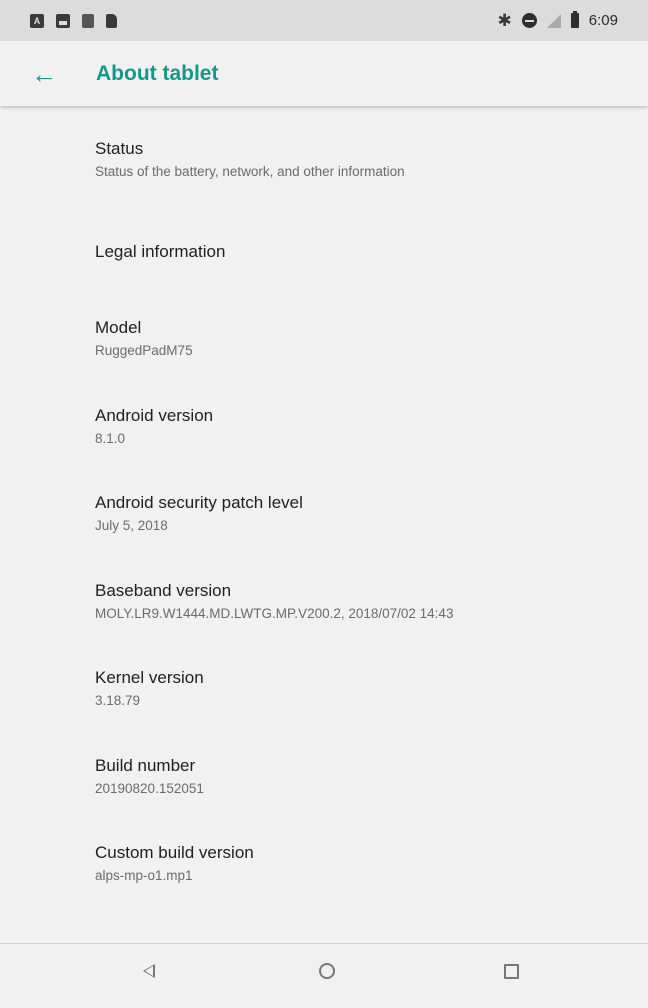 The width and height of the screenshot is (648, 1008). I want to click on sd-card-icon, so click(111, 20).